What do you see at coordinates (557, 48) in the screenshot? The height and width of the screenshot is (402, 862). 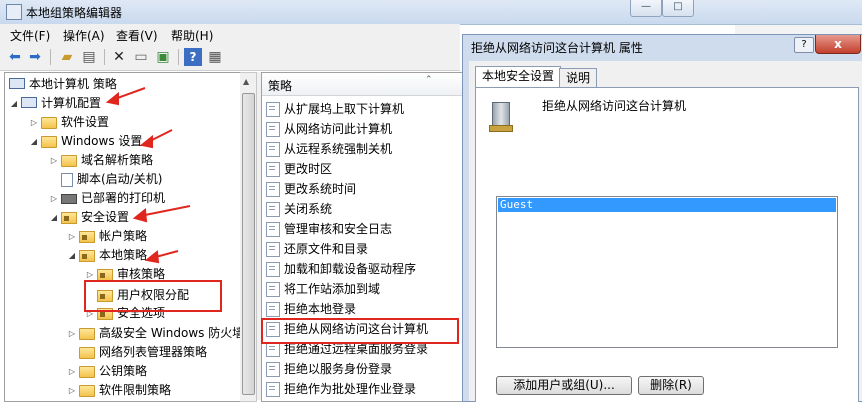 I see `dialog-title: 拒绝从网络访问这台计算机 属性` at bounding box center [557, 48].